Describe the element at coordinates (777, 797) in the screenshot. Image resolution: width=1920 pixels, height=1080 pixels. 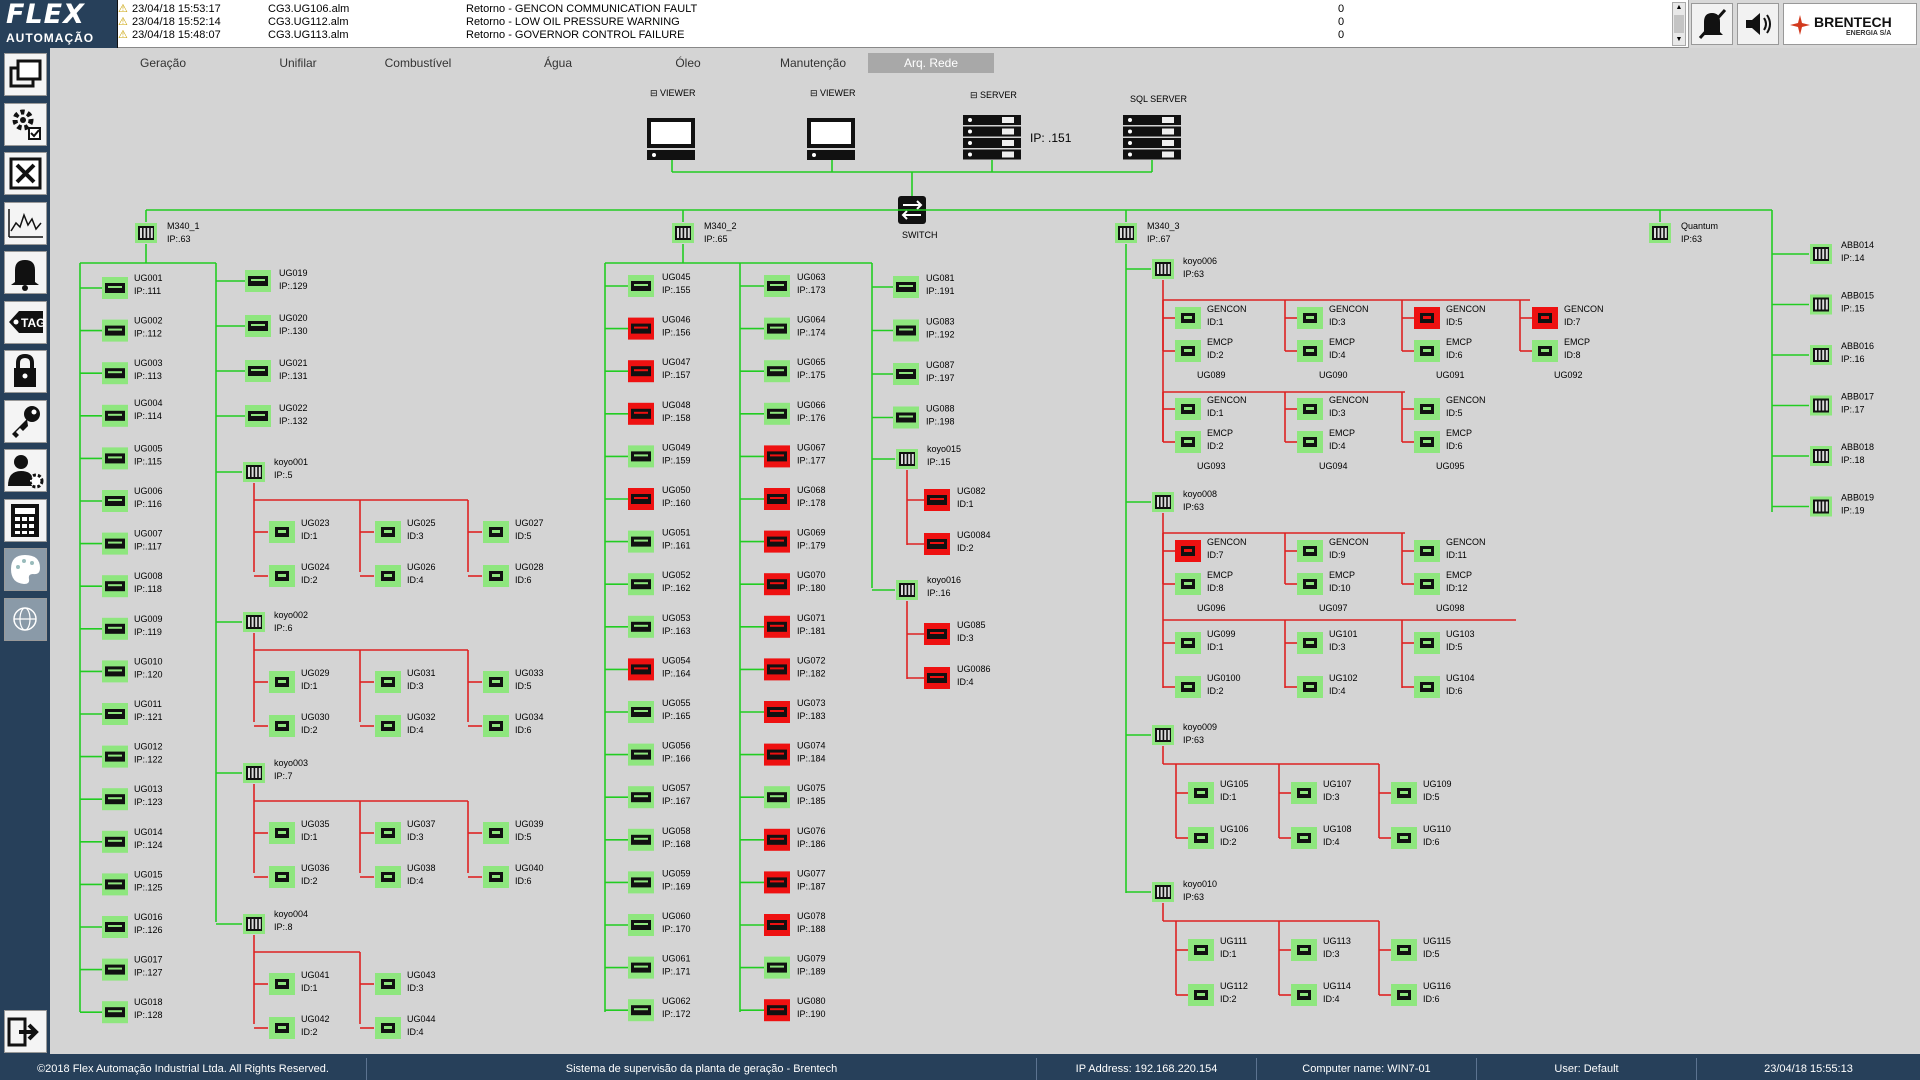
I see `unit-ug075` at that location.